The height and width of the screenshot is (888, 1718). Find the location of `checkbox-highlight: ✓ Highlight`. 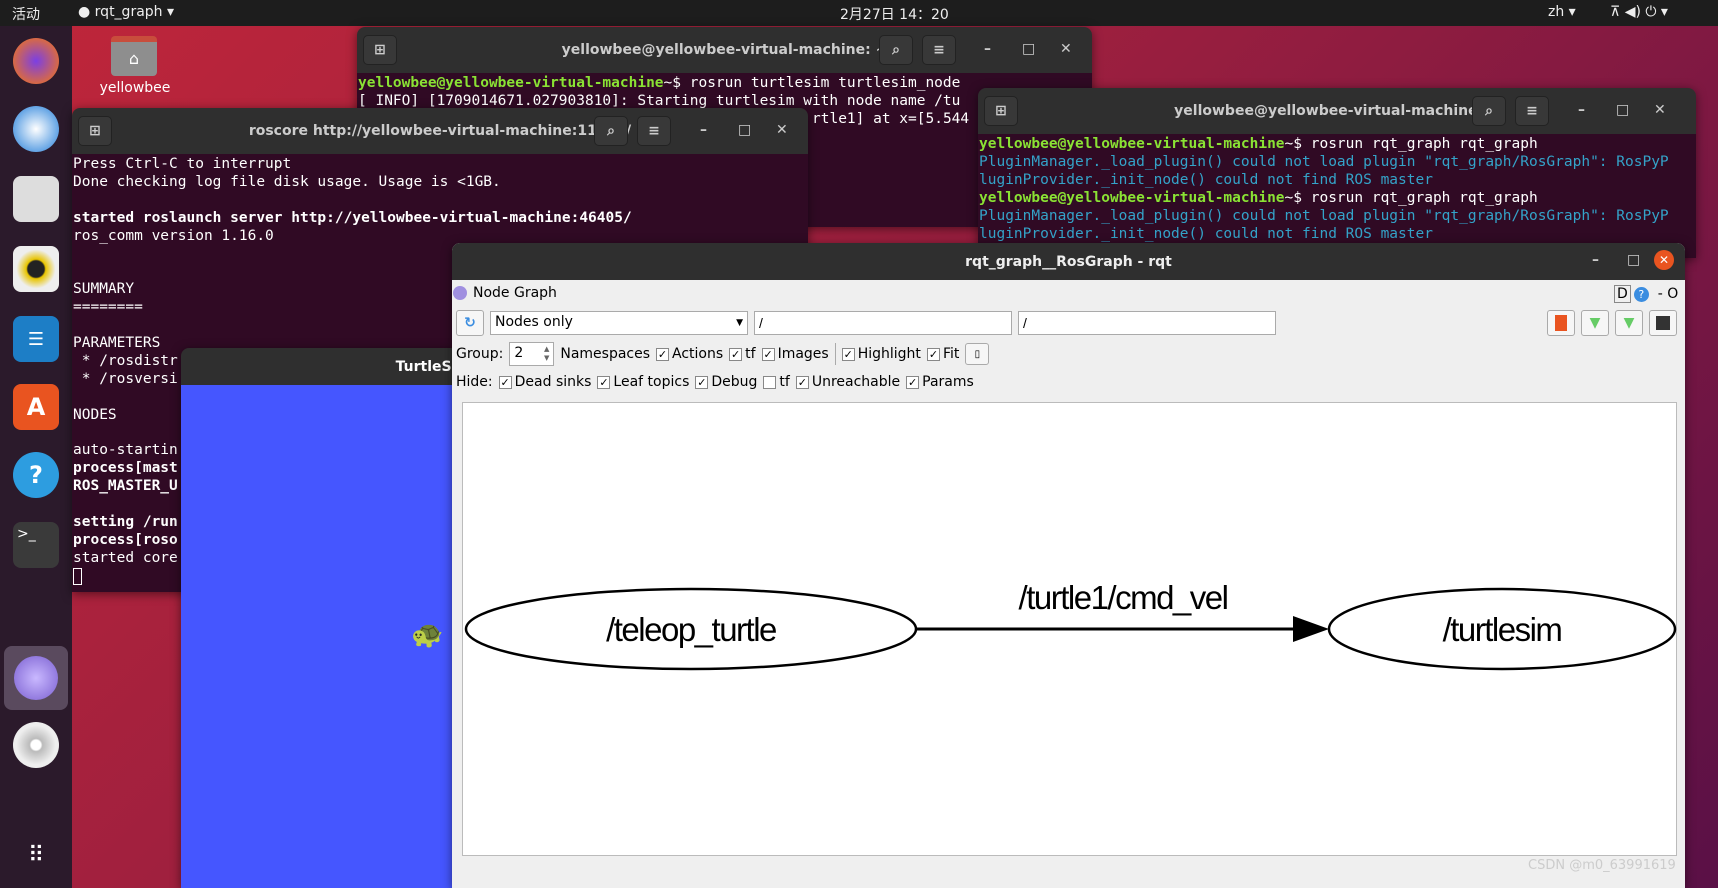

checkbox-highlight: ✓ Highlight is located at coordinates (881, 354).